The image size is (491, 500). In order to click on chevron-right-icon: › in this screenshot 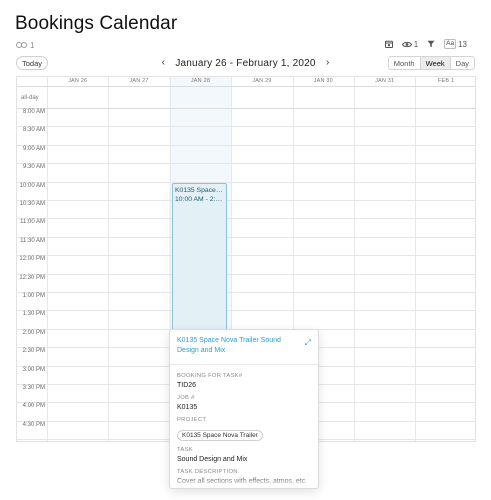, I will do `click(328, 63)`.